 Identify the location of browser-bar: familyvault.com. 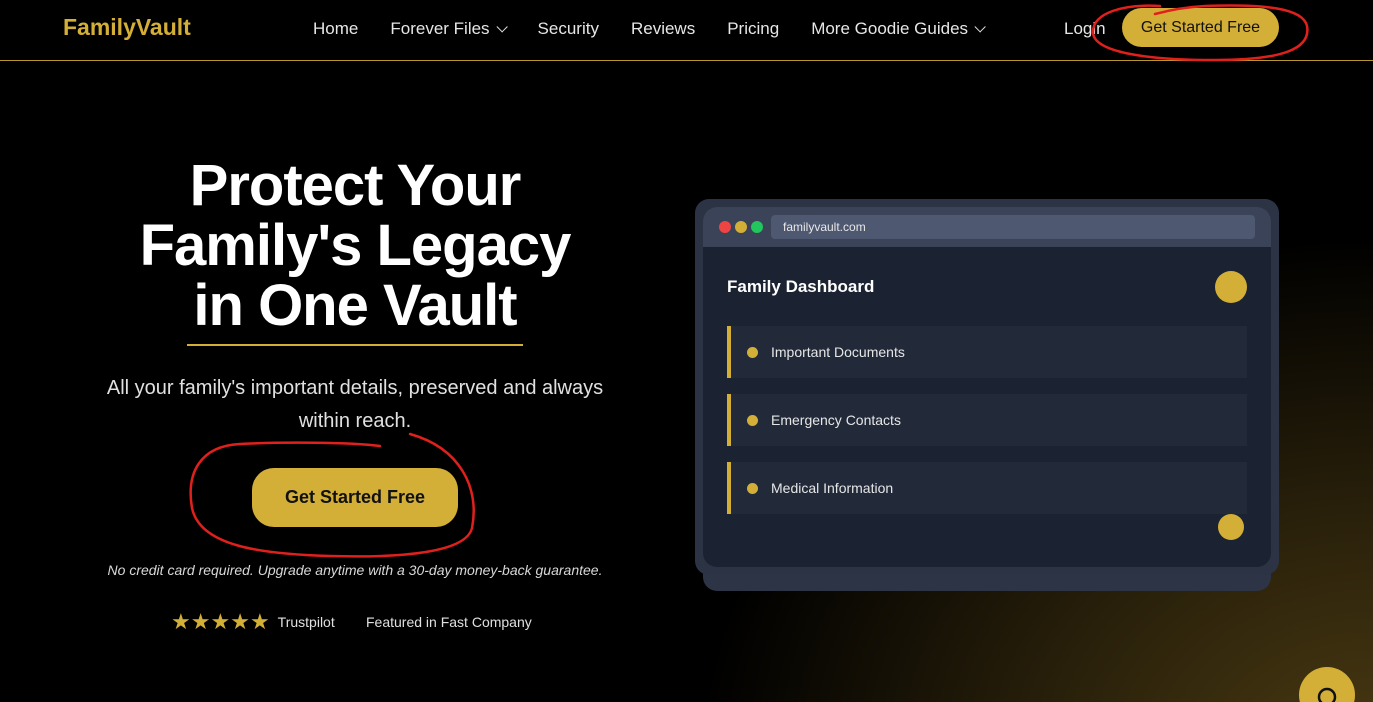
(987, 227).